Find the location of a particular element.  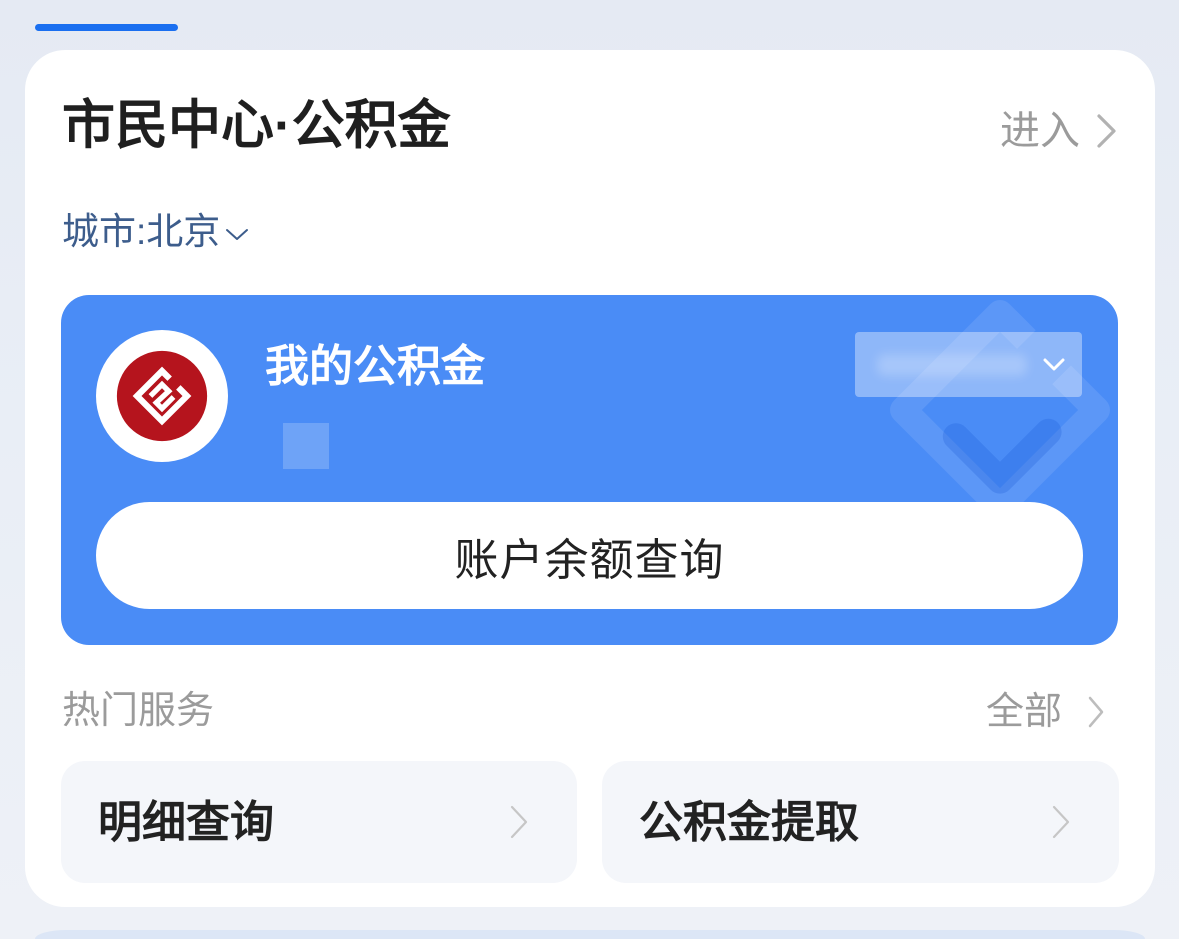

view-all-label: 全部 is located at coordinates (1023, 712).